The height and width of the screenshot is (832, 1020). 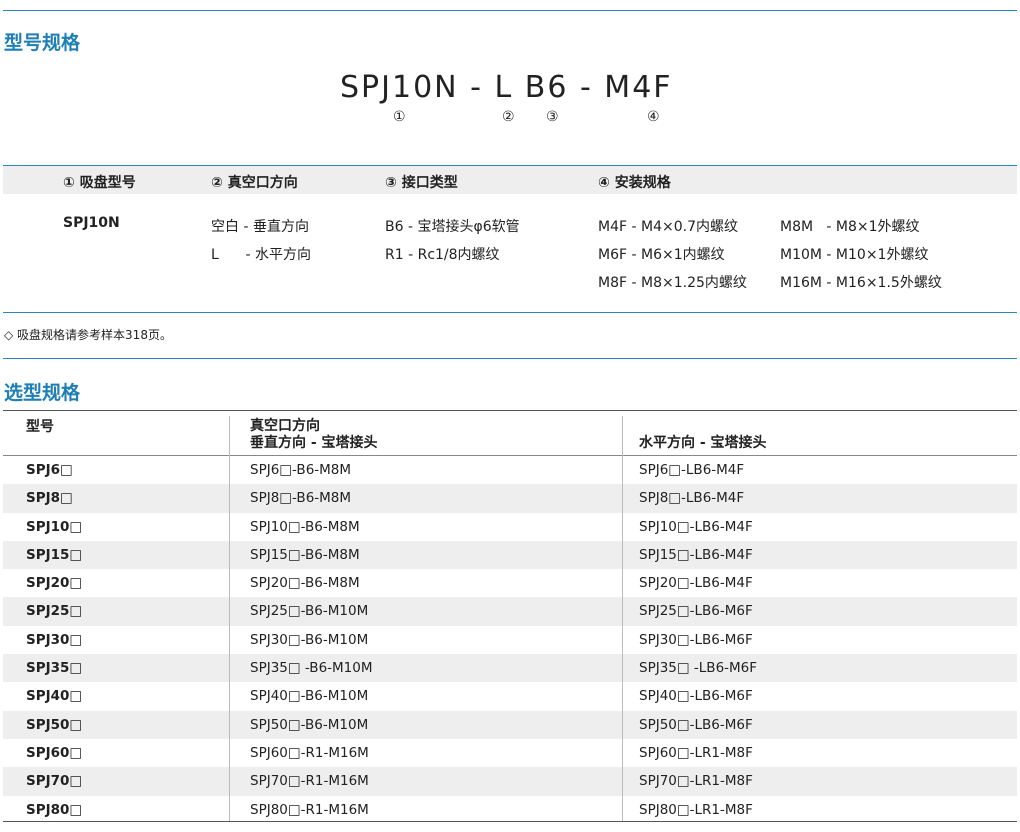 I want to click on row-vertical-code: SPJ40□-B6-M10M, so click(x=309, y=696).